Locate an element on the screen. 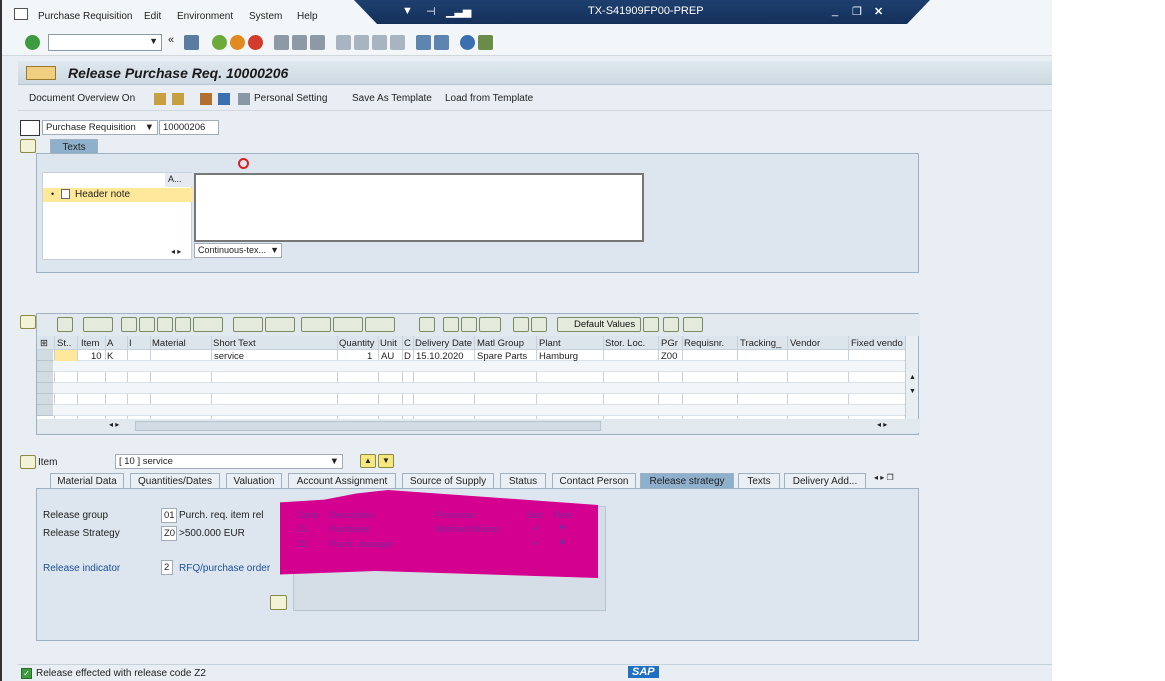 This screenshot has width=1165, height=681. check-grid-icon is located at coordinates (539, 324).